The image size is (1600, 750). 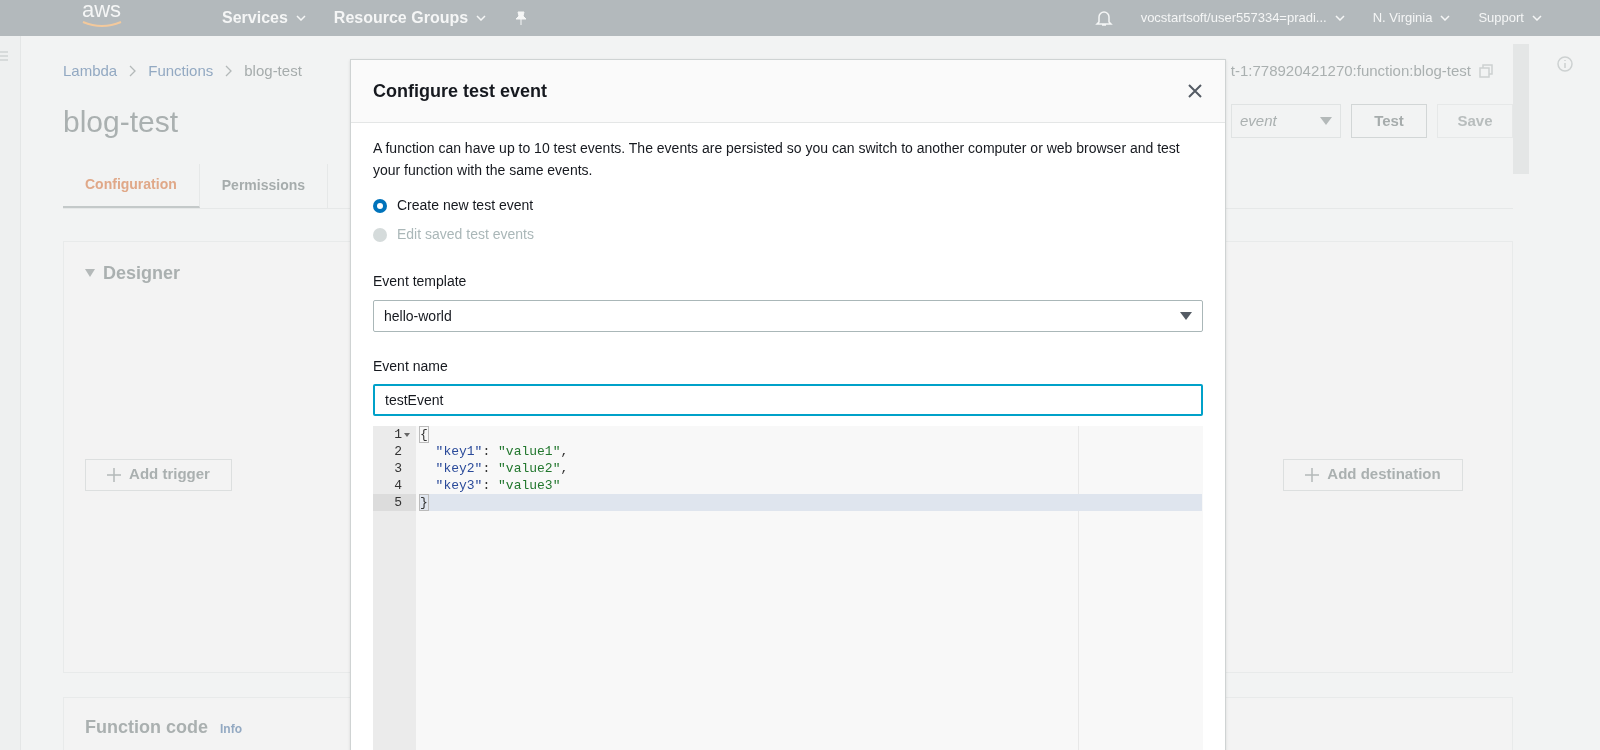 I want to click on code-line: "key2": "value2",, so click(x=501, y=468).